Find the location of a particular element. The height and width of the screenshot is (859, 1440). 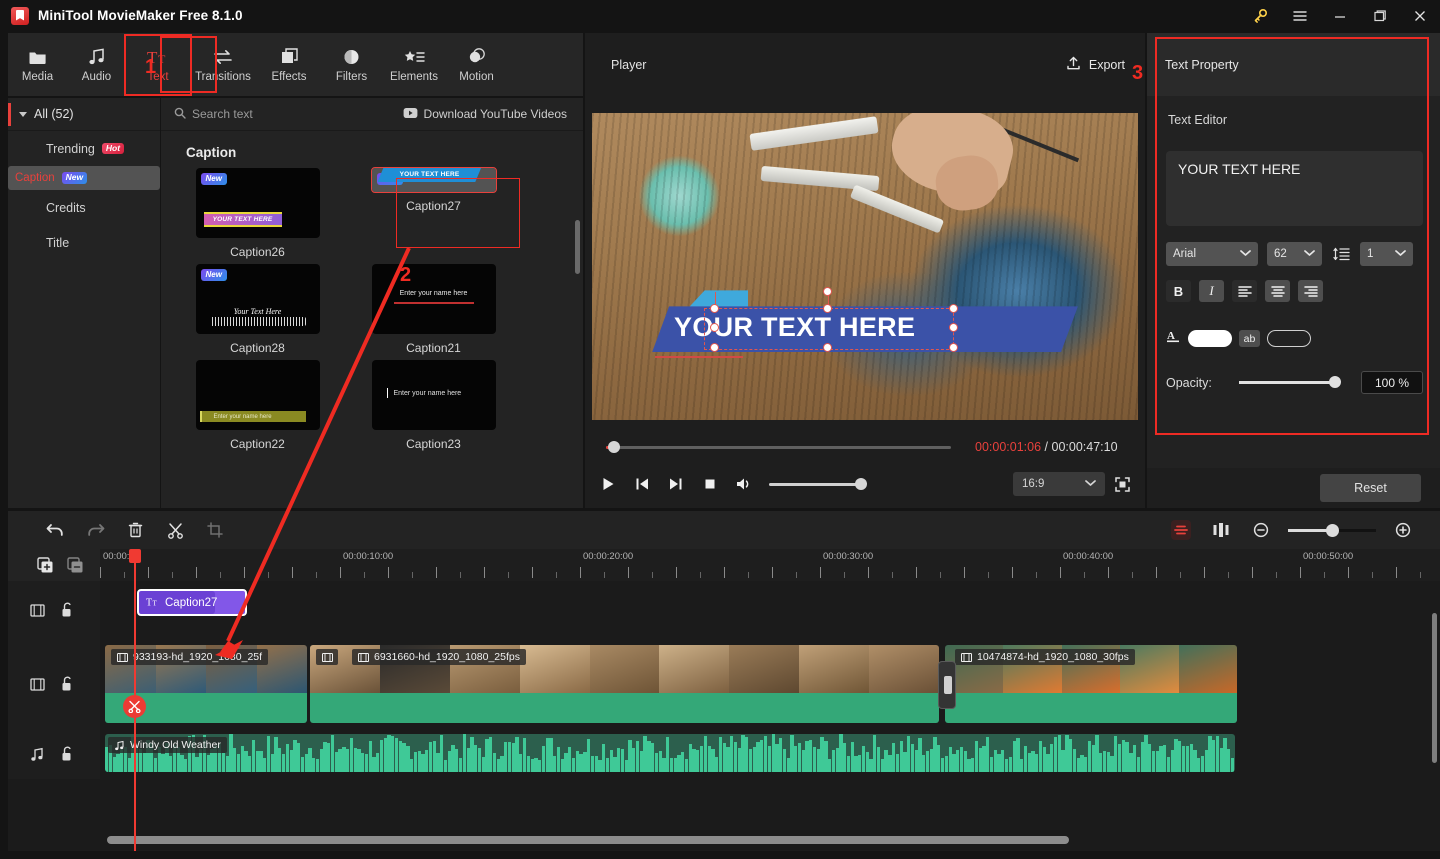

track-lane: Windy Old Weather is located at coordinates (770, 754).